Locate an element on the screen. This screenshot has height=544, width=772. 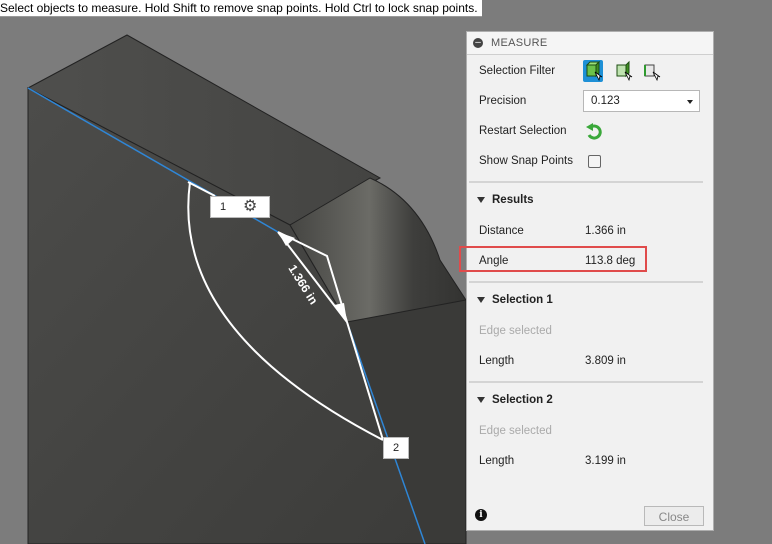
selection1-status: Edge selected is located at coordinates (515, 331).